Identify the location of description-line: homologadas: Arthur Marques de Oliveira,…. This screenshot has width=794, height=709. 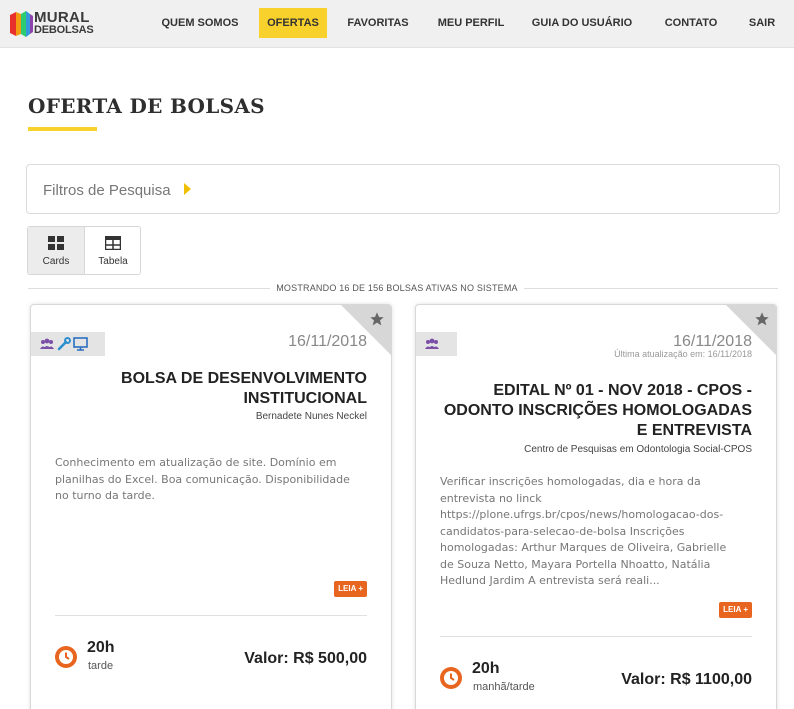
(583, 547).